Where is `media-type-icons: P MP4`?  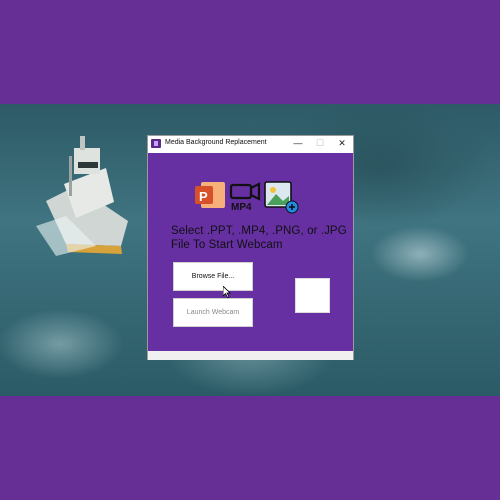
media-type-icons: P MP4 is located at coordinates (248, 199).